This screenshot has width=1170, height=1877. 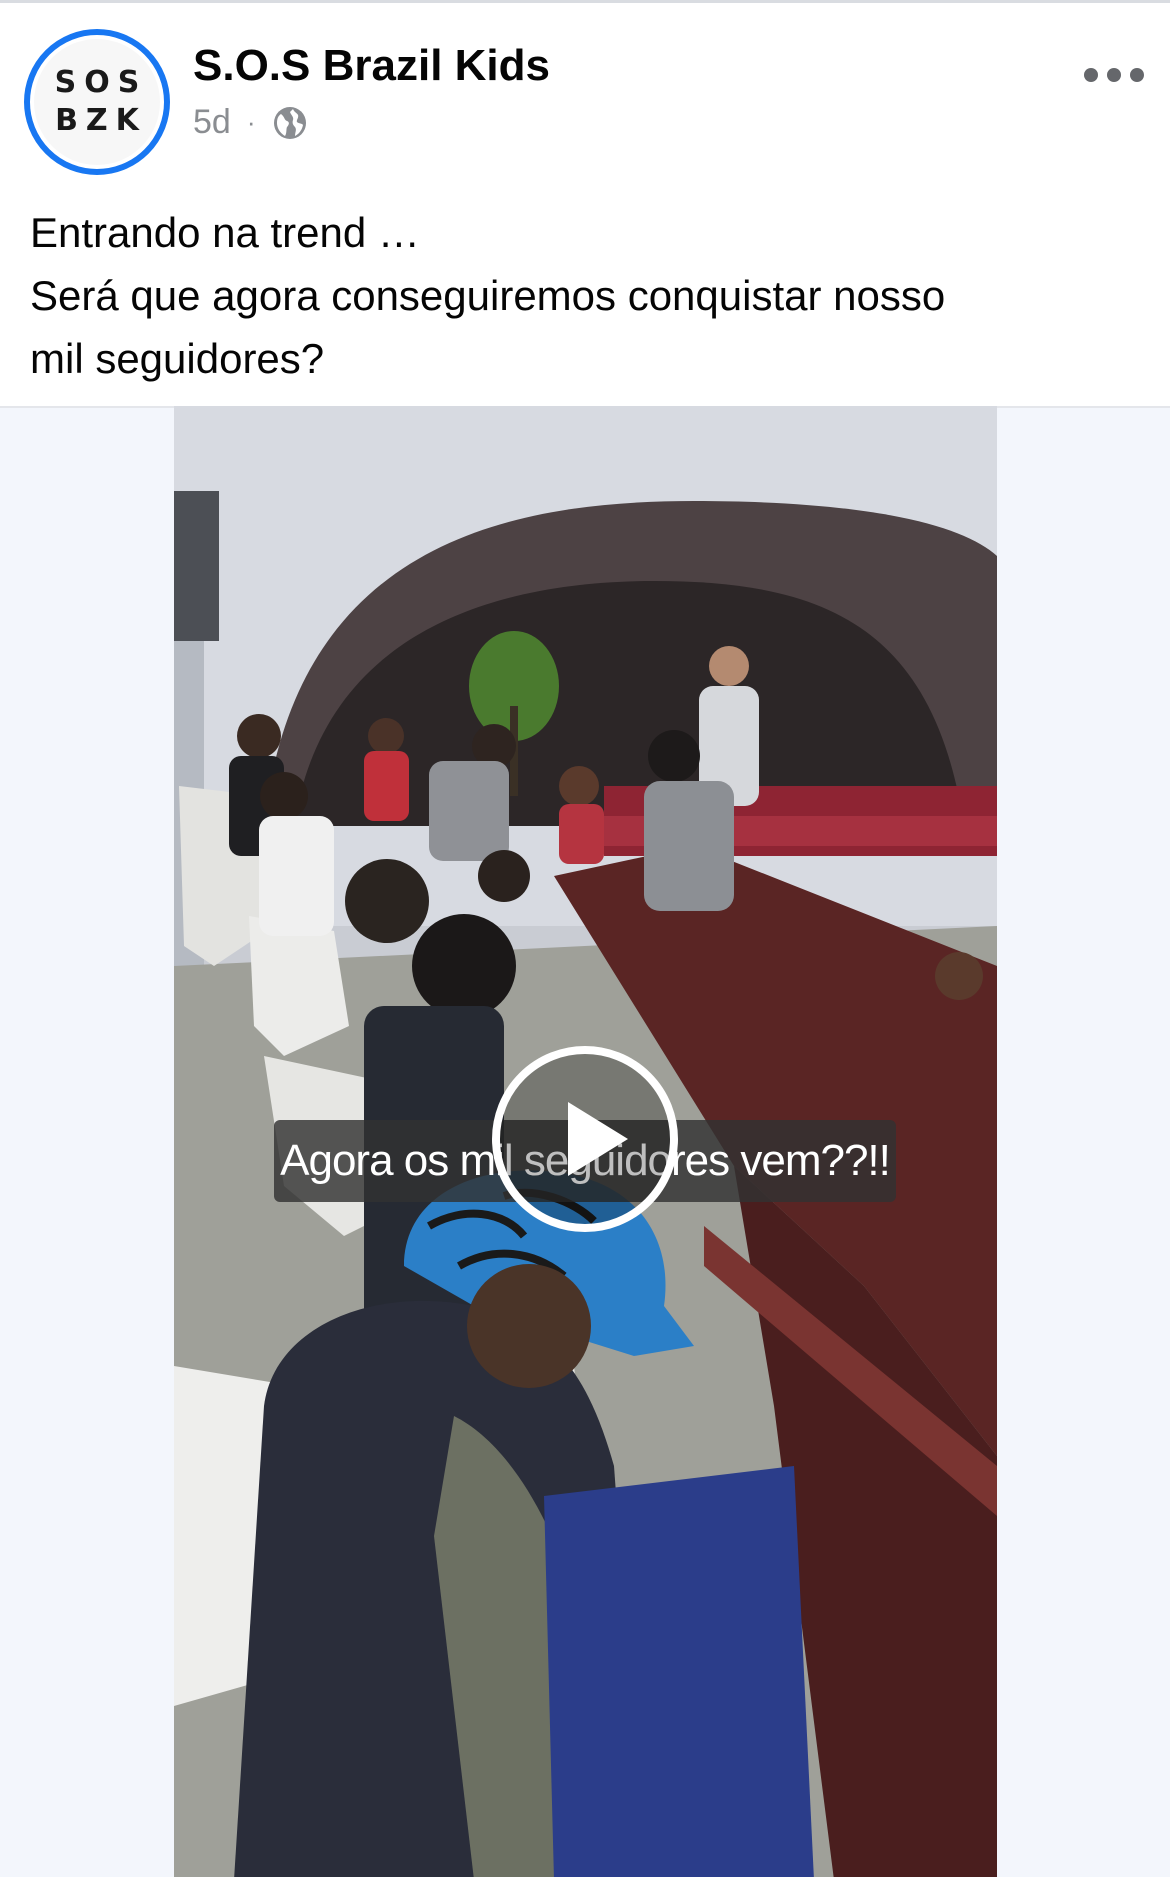 I want to click on avatar-logo-line1: SOS, so click(x=101, y=82).